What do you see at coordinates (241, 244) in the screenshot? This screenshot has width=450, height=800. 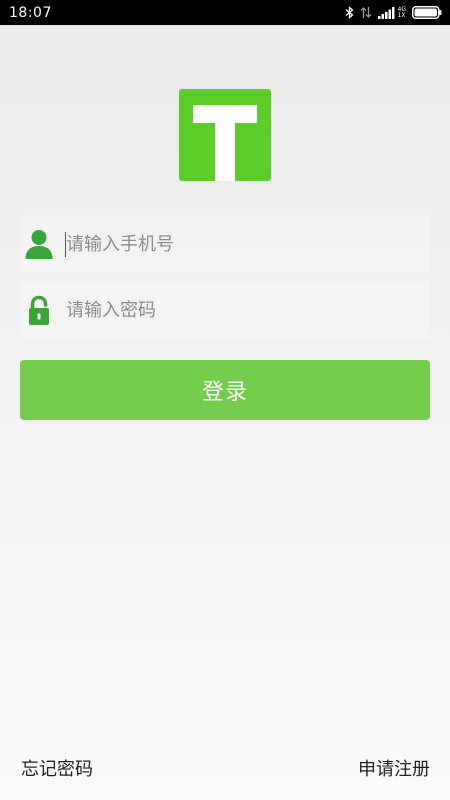 I see `phone-input` at bounding box center [241, 244].